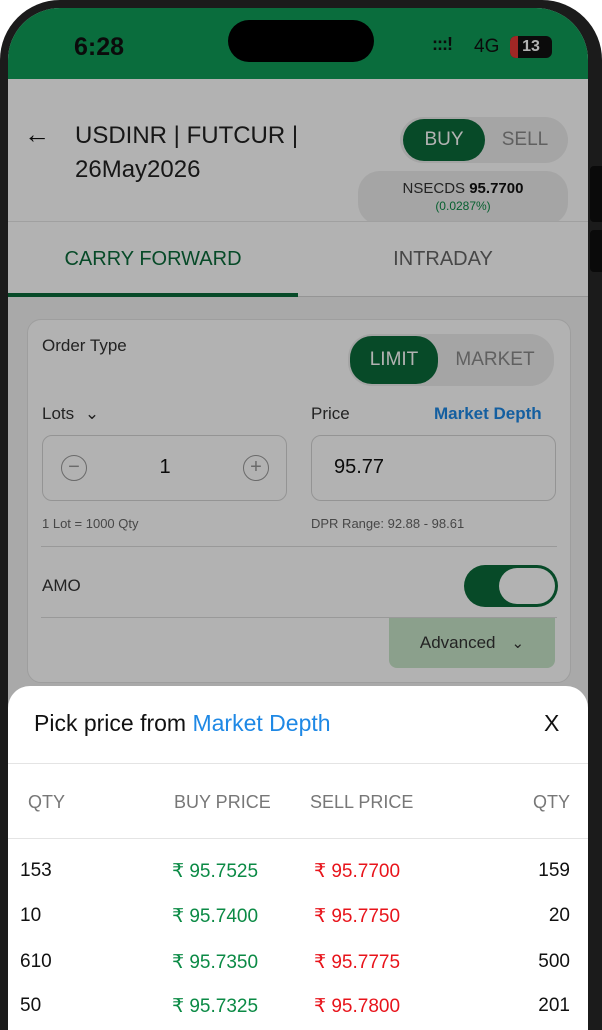 The image size is (602, 1030). What do you see at coordinates (362, 802) in the screenshot?
I see `column-header-sell-price: SELL PRICE` at bounding box center [362, 802].